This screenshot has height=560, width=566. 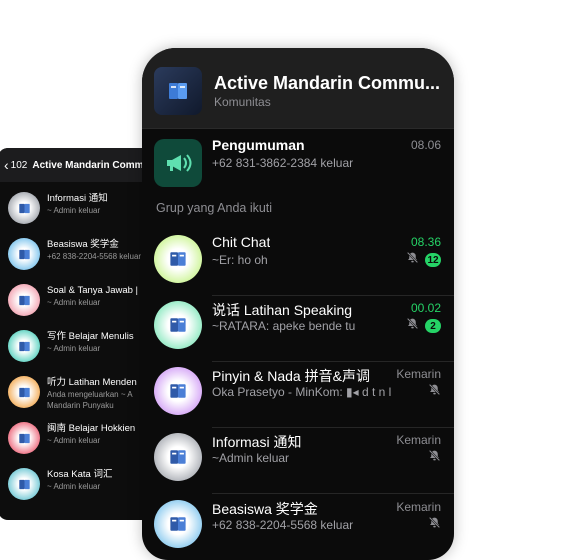 I want to click on announcement-time: 08.06, so click(x=425, y=145).